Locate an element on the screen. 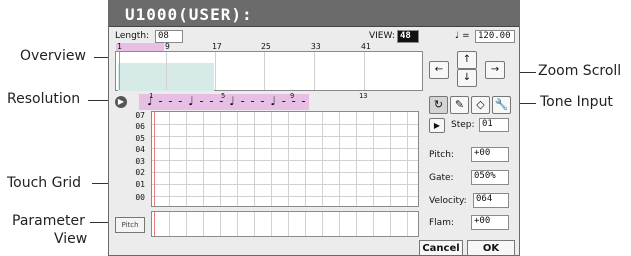 The height and width of the screenshot is (256, 631). overview-ruler-mark: 25 is located at coordinates (266, 46).